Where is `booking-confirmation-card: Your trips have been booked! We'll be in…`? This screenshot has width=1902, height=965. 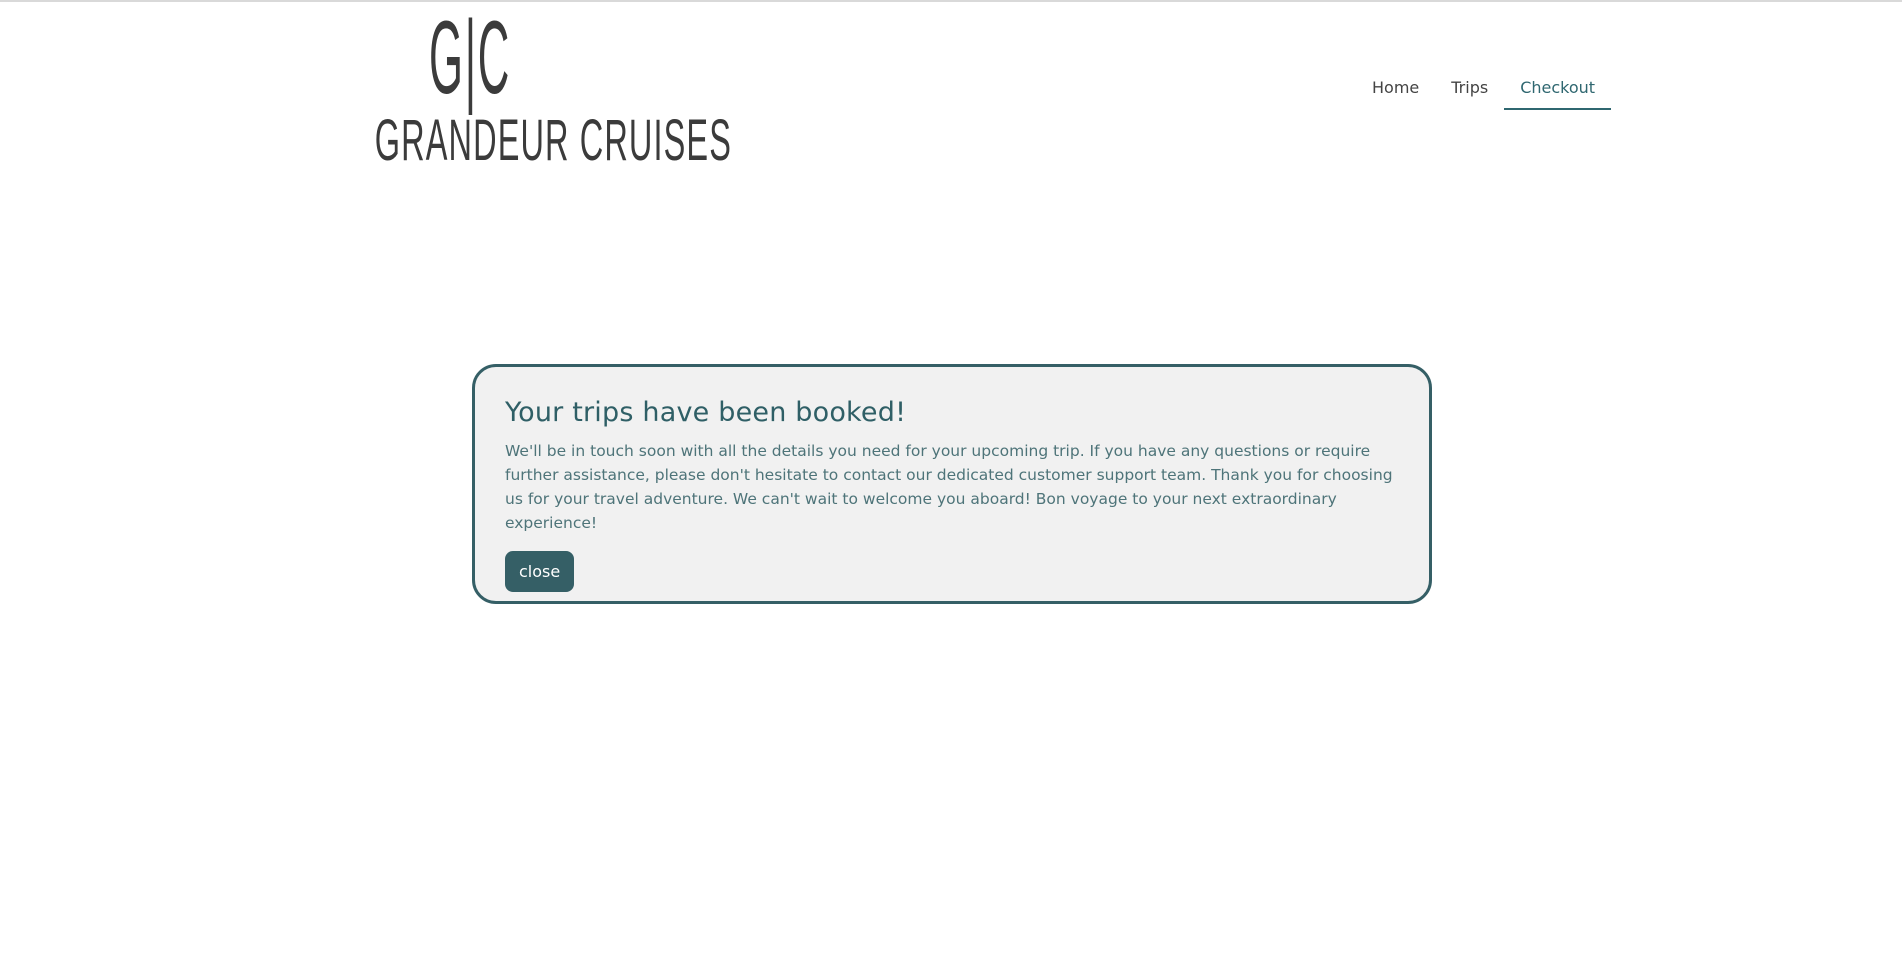
booking-confirmation-card: Your trips have been booked! We'll be in… is located at coordinates (952, 484).